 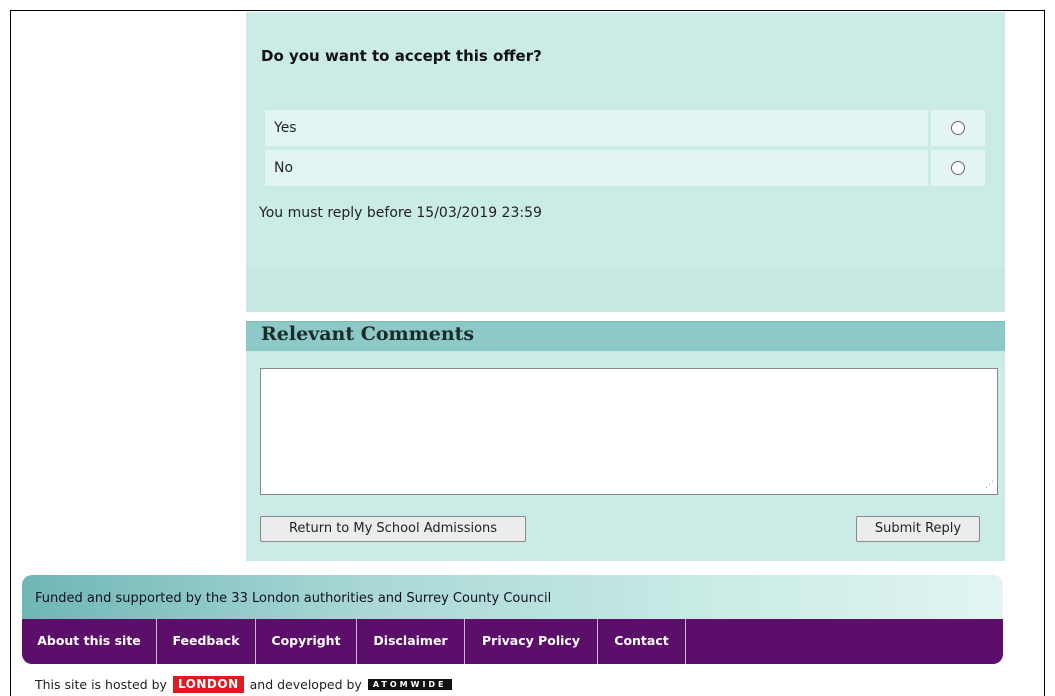 I want to click on offer-panel-footer, so click(x=625, y=290).